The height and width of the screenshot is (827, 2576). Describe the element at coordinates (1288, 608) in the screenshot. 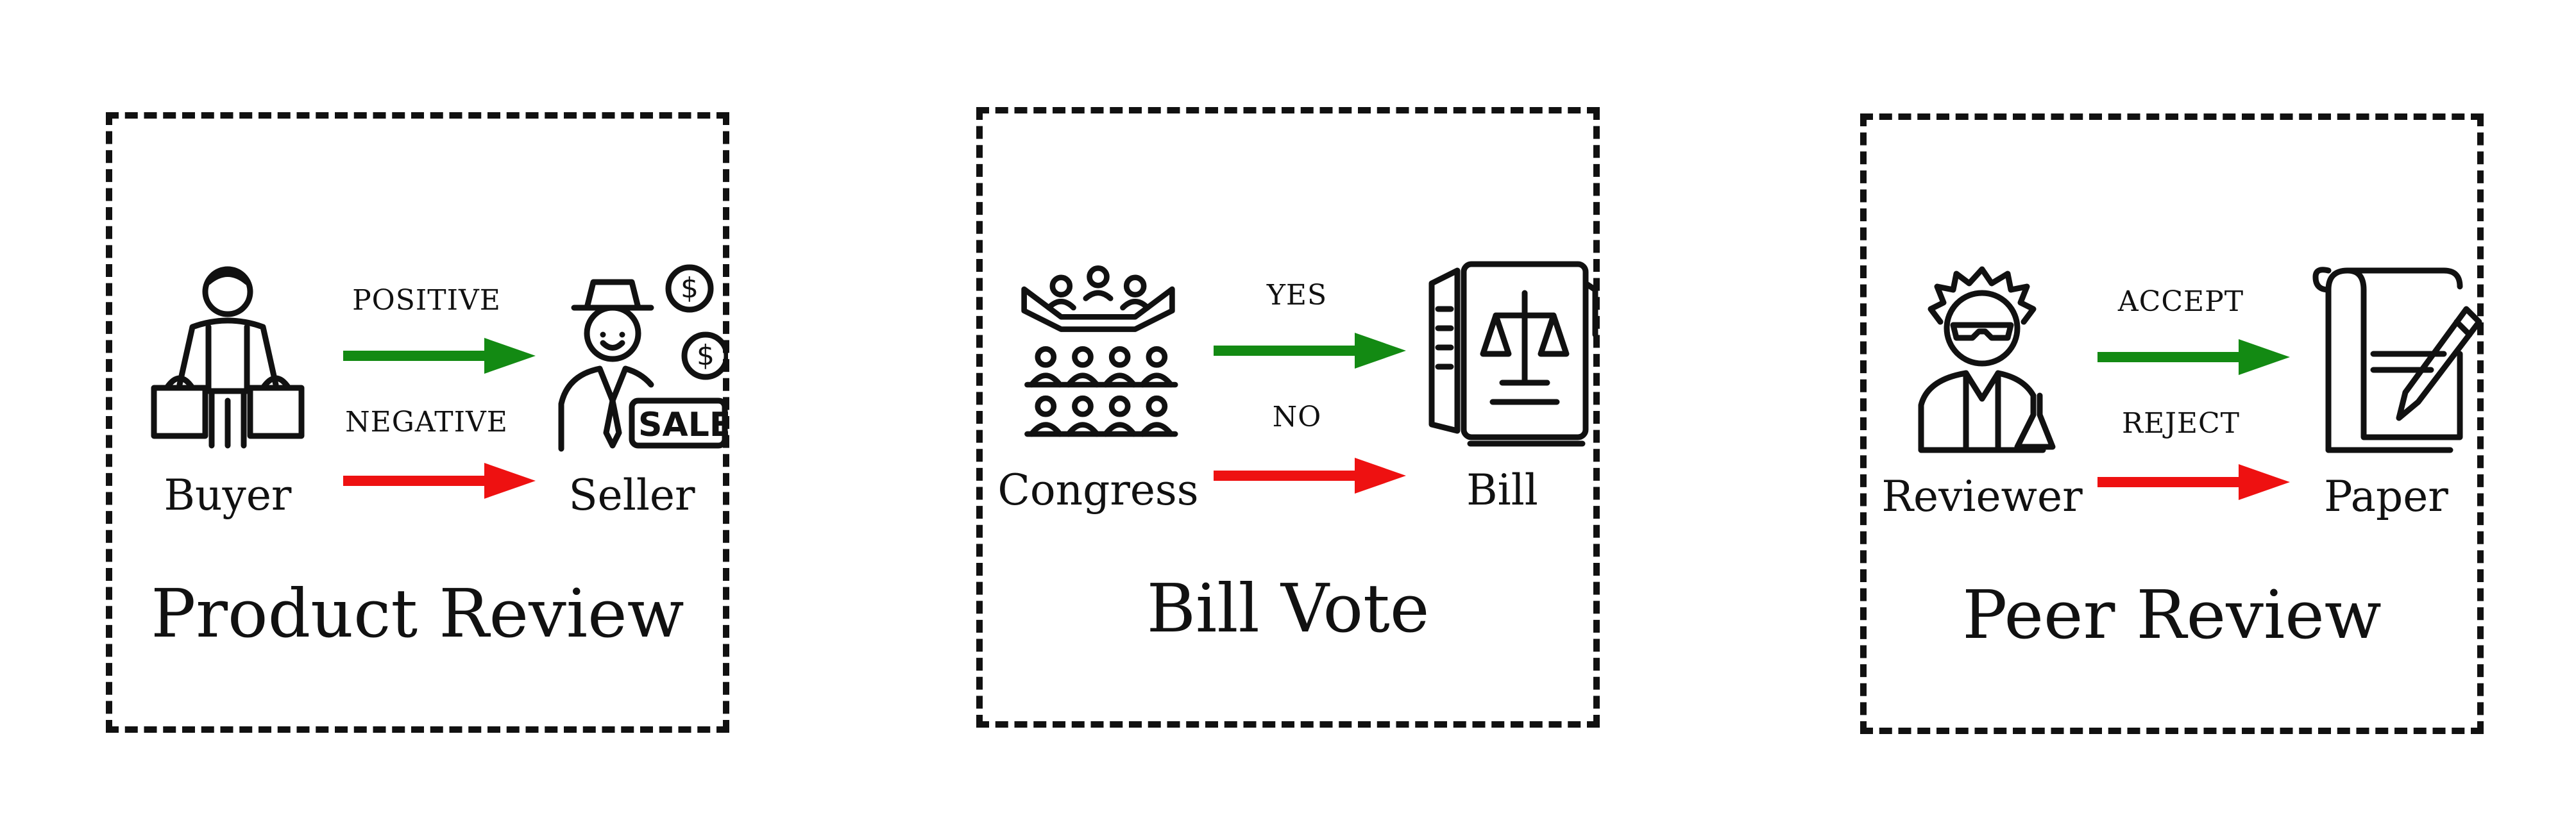

I see `panel-title: Bill Vote` at that location.